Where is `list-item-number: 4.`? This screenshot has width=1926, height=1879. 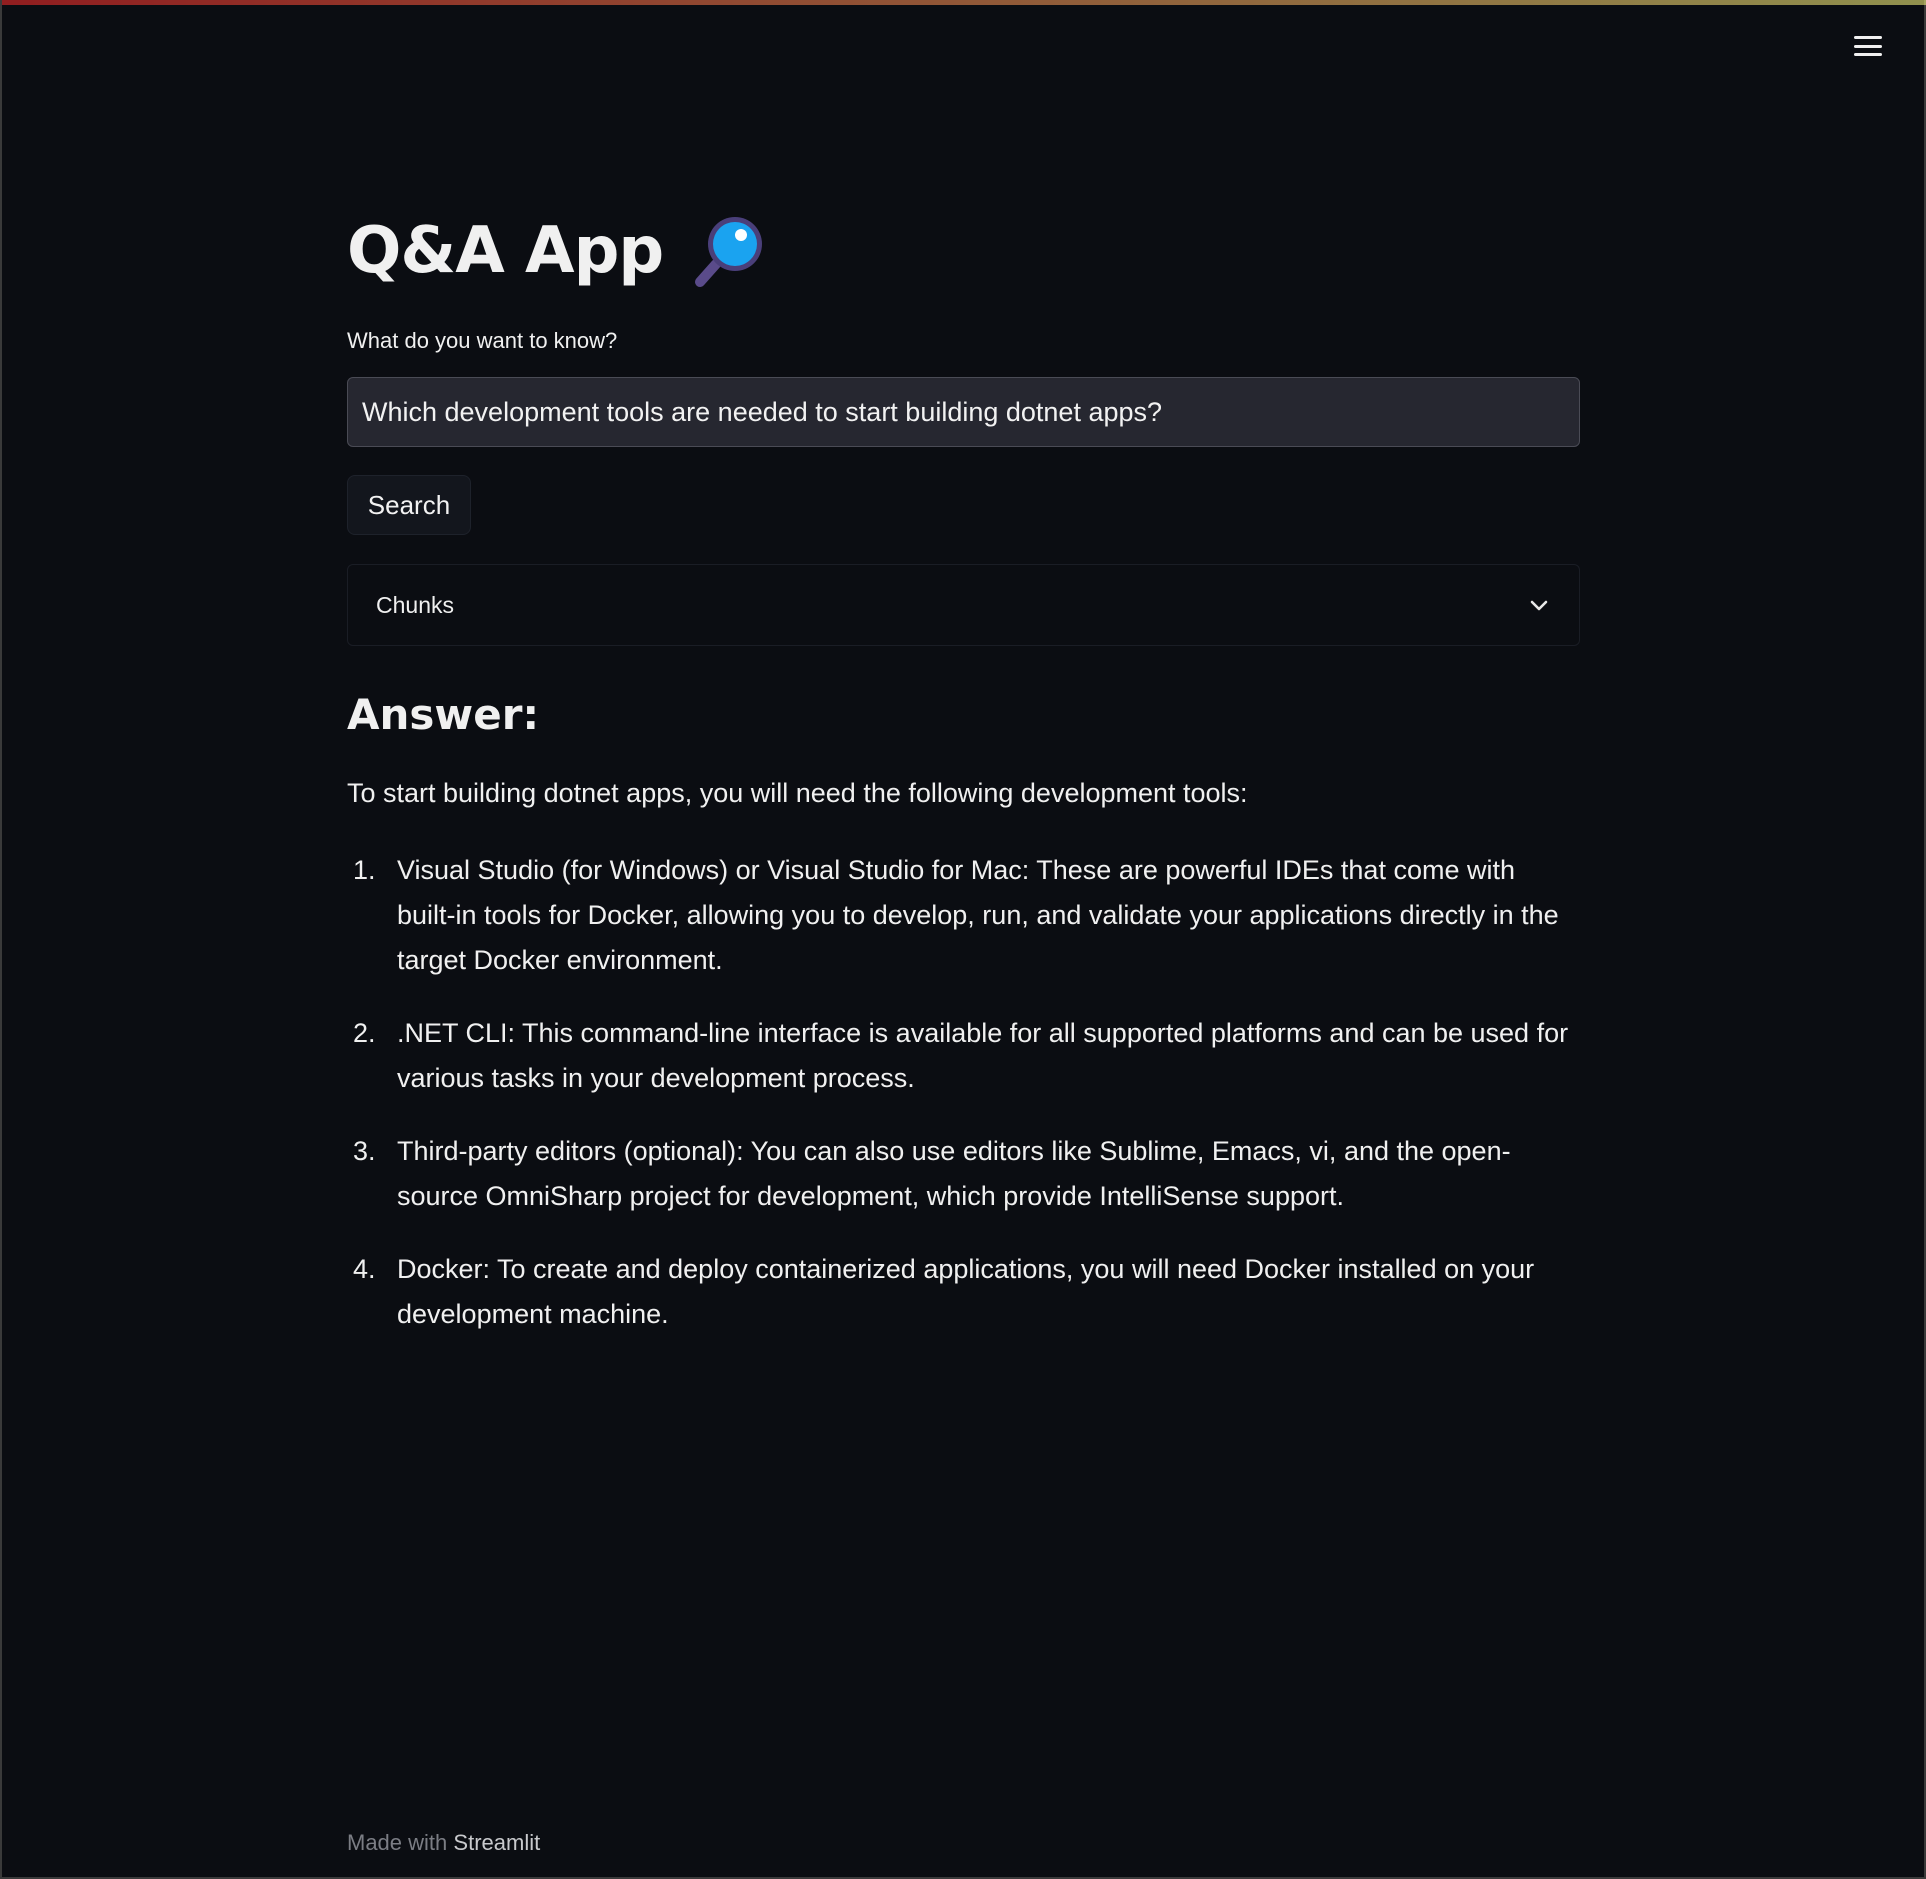 list-item-number: 4. is located at coordinates (364, 1269).